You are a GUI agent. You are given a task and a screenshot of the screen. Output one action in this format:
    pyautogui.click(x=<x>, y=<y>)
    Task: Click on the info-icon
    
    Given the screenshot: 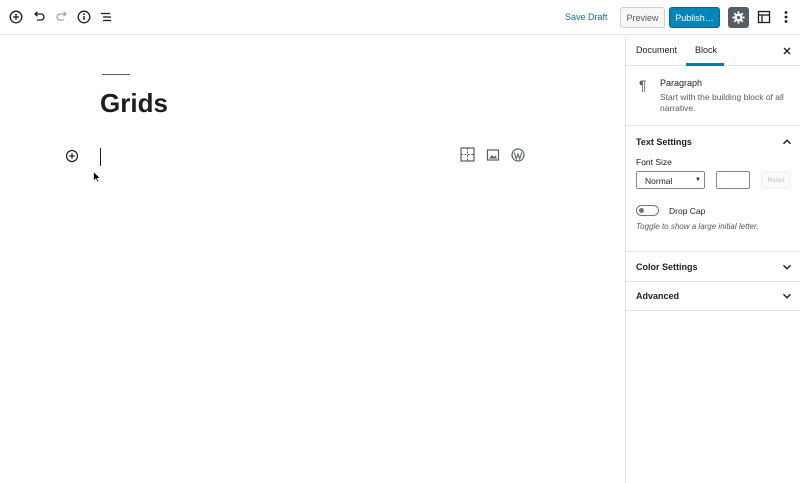 What is the action you would take?
    pyautogui.click(x=84, y=17)
    